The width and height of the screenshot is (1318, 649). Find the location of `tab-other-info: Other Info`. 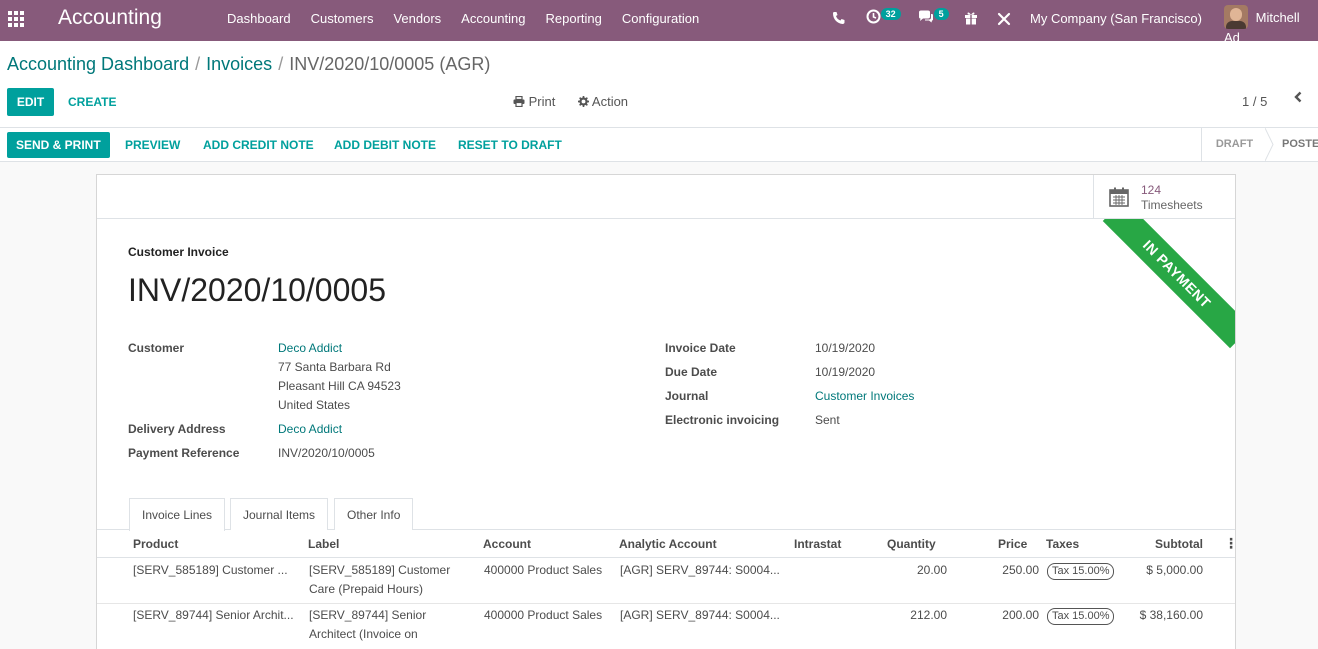

tab-other-info: Other Info is located at coordinates (374, 514).